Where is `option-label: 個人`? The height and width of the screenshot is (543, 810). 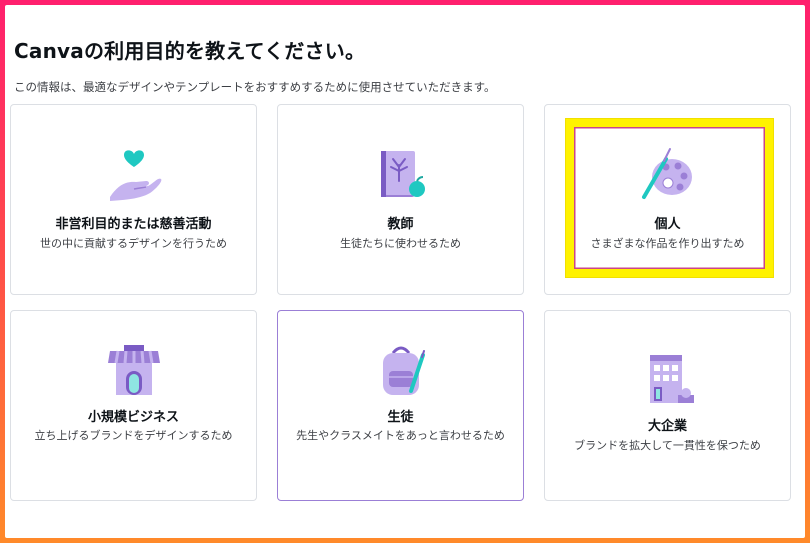
option-label: 個人 is located at coordinates (667, 224).